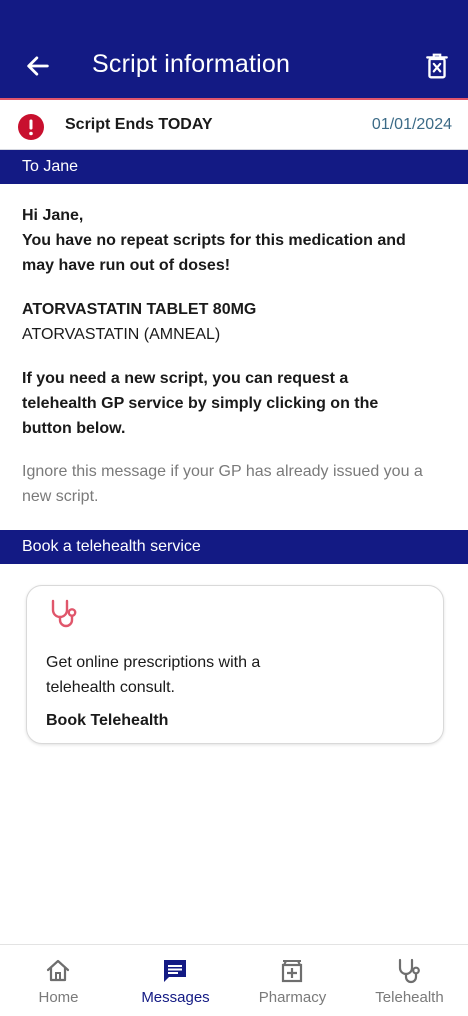 This screenshot has height=1016, width=468. What do you see at coordinates (139, 124) in the screenshot?
I see `status-label: Script Ends TODAY` at bounding box center [139, 124].